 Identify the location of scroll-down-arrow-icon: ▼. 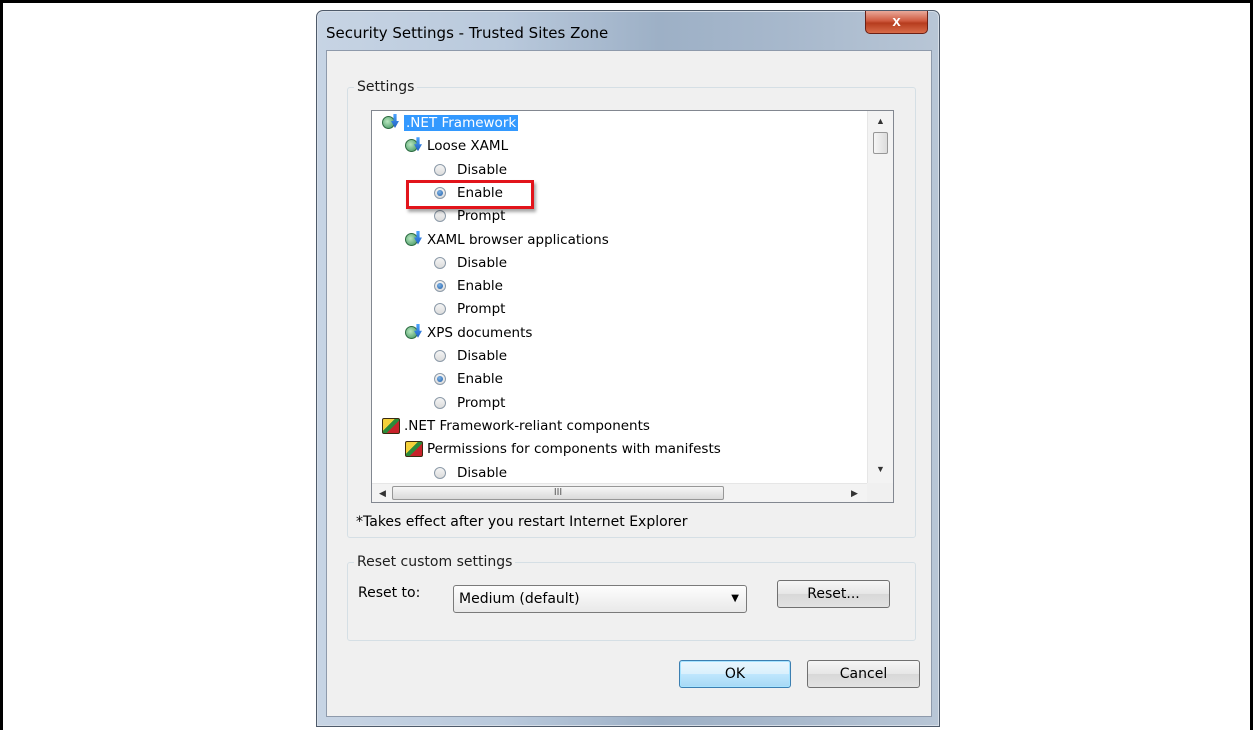
(880, 469).